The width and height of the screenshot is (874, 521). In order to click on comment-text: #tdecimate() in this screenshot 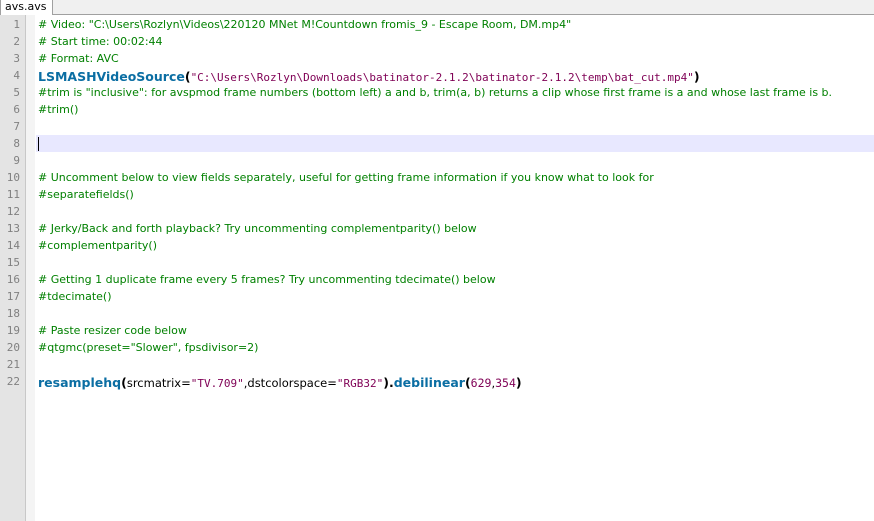, I will do `click(75, 296)`.